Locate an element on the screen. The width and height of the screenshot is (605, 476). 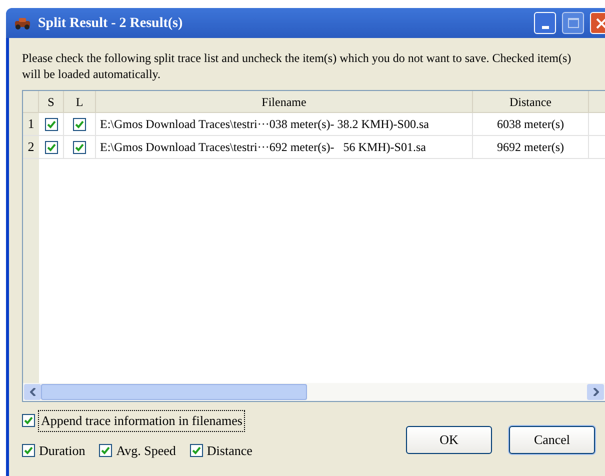
close-icon is located at coordinates (600, 23).